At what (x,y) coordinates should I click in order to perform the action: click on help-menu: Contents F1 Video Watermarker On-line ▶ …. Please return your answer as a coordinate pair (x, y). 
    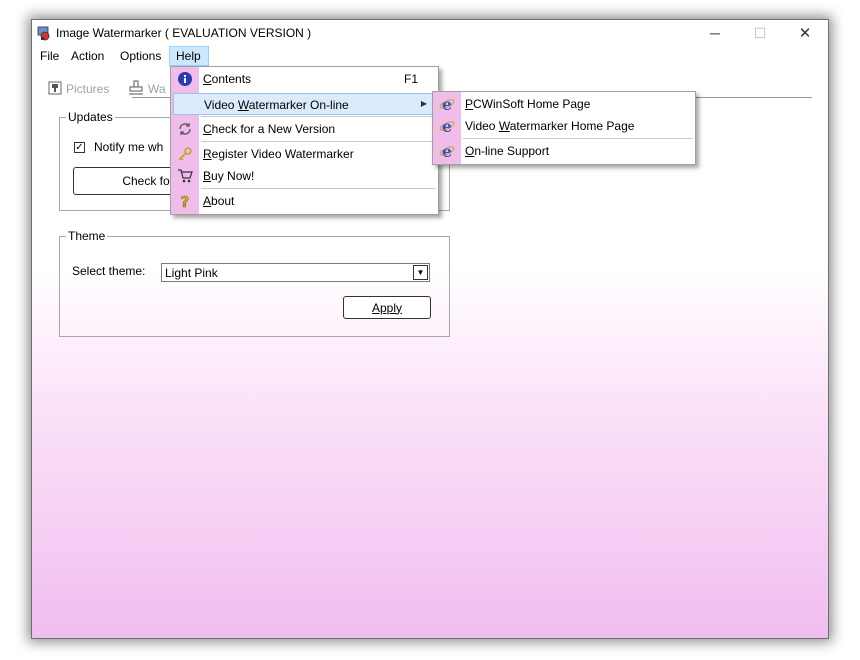
    Looking at the image, I should click on (304, 140).